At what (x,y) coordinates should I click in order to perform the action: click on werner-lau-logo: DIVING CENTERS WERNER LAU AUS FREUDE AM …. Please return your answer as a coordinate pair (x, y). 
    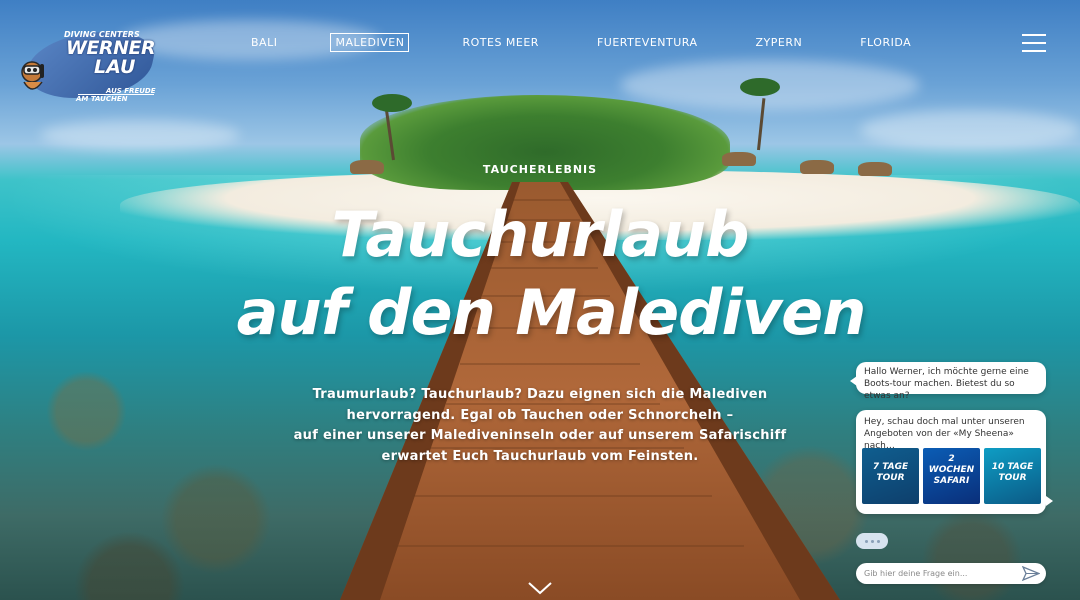
    Looking at the image, I should click on (88, 68).